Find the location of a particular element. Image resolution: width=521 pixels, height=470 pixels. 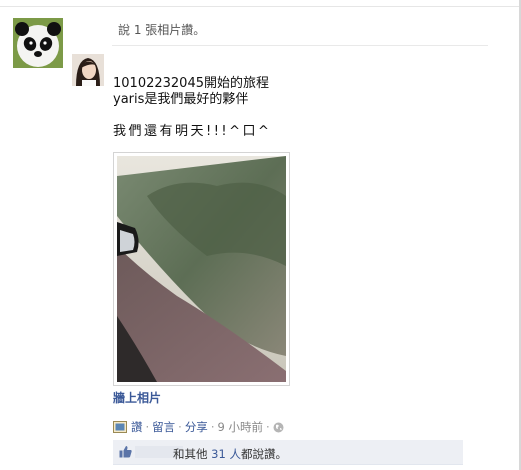

likes-text: 和其他 31 人都說讚。 is located at coordinates (230, 454).